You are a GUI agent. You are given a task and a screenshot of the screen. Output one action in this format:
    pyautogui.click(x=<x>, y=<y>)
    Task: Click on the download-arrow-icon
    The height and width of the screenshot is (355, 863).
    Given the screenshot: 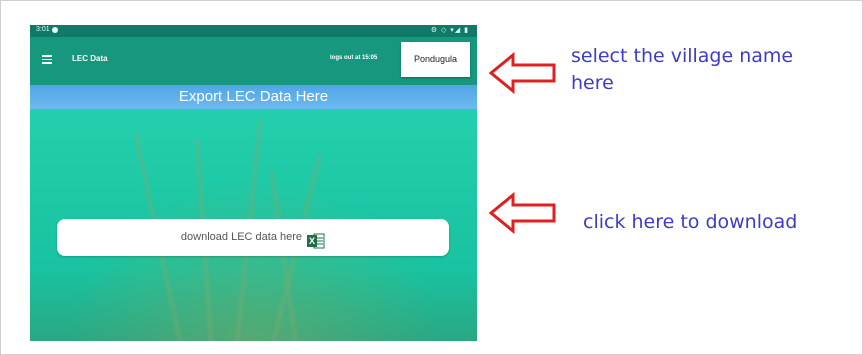 What is the action you would take?
    pyautogui.click(x=522, y=213)
    